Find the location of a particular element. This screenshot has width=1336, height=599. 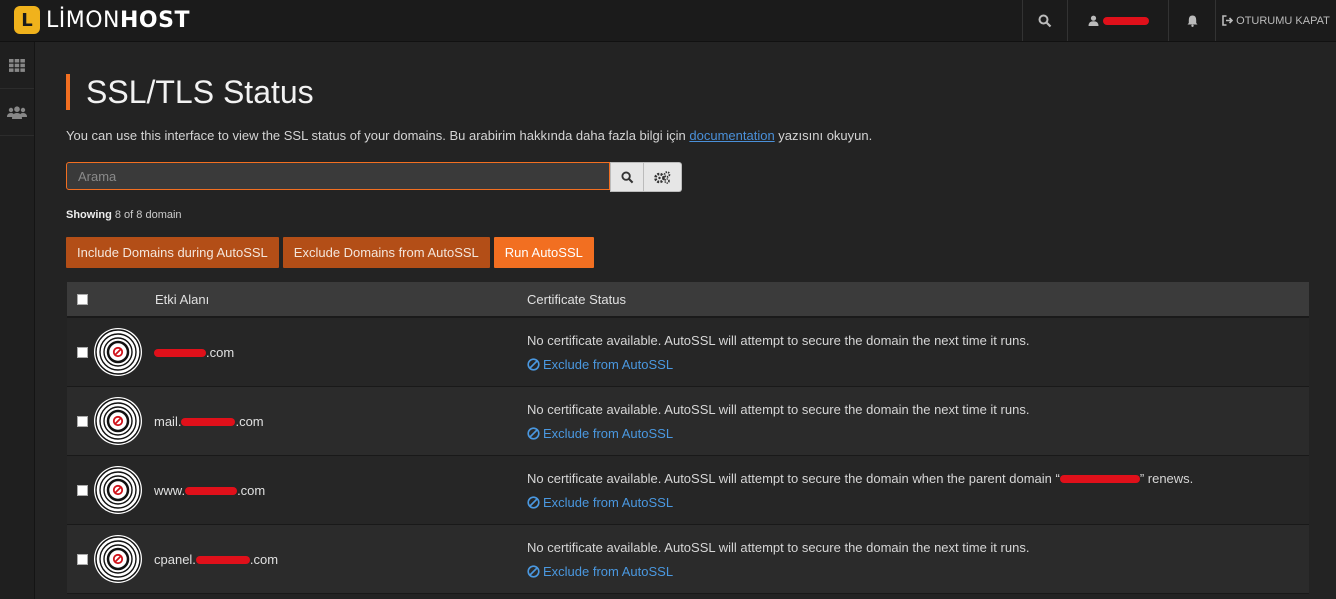

domain-cell: www. .com is located at coordinates (310, 490).